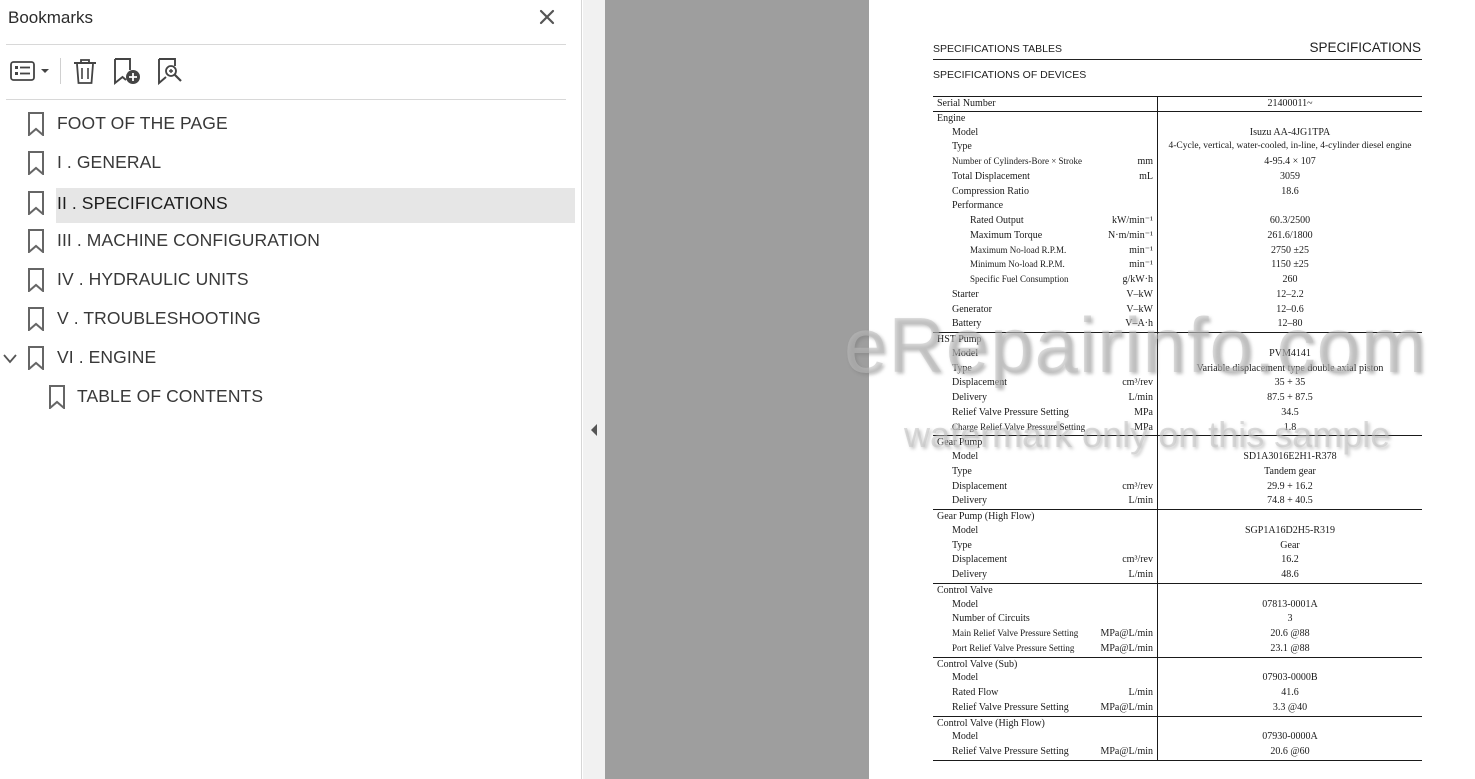 This screenshot has height=779, width=1475. I want to click on spec-value: 4-95.4 × 107, so click(1290, 161).